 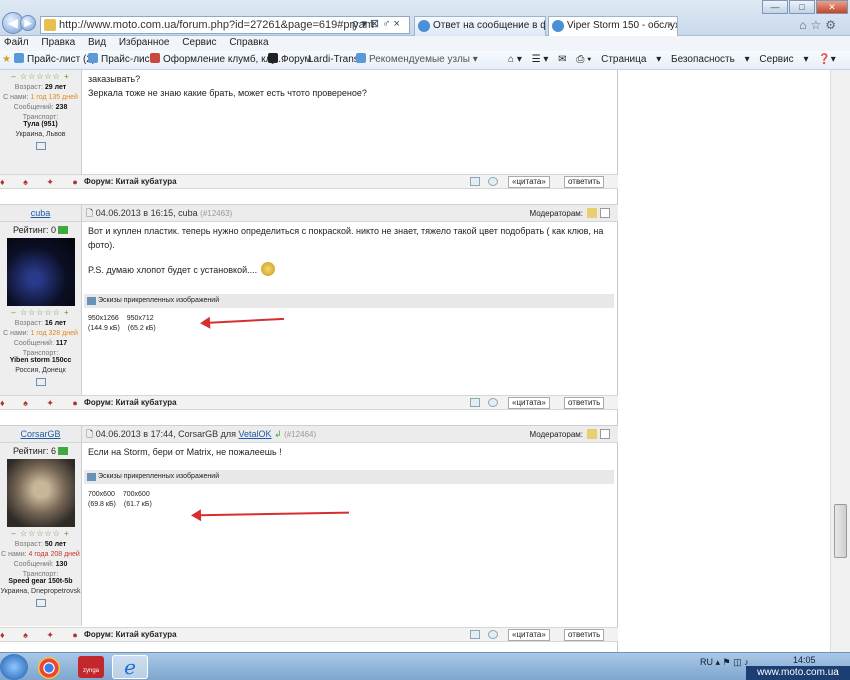 What do you see at coordinates (840, 531) in the screenshot?
I see `scrollbar-thumb` at bounding box center [840, 531].